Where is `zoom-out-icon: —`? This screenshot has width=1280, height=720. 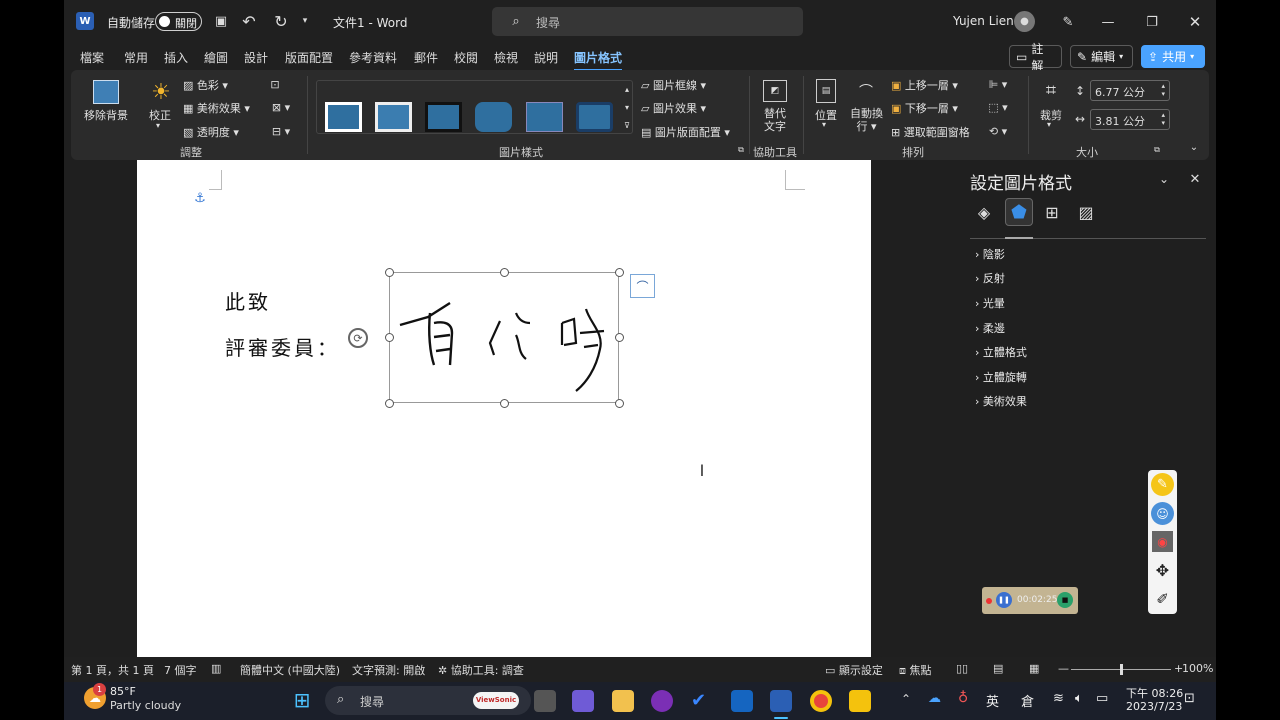
zoom-out-icon: — is located at coordinates (1063, 668).